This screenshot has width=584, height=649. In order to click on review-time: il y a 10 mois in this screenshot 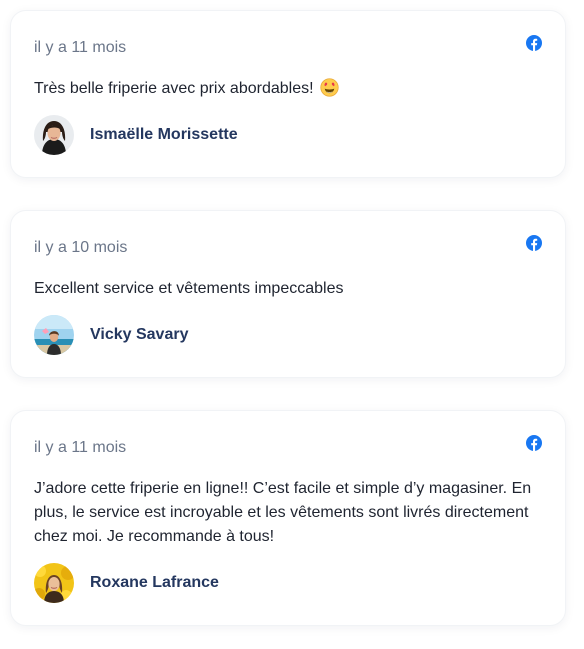, I will do `click(81, 247)`.